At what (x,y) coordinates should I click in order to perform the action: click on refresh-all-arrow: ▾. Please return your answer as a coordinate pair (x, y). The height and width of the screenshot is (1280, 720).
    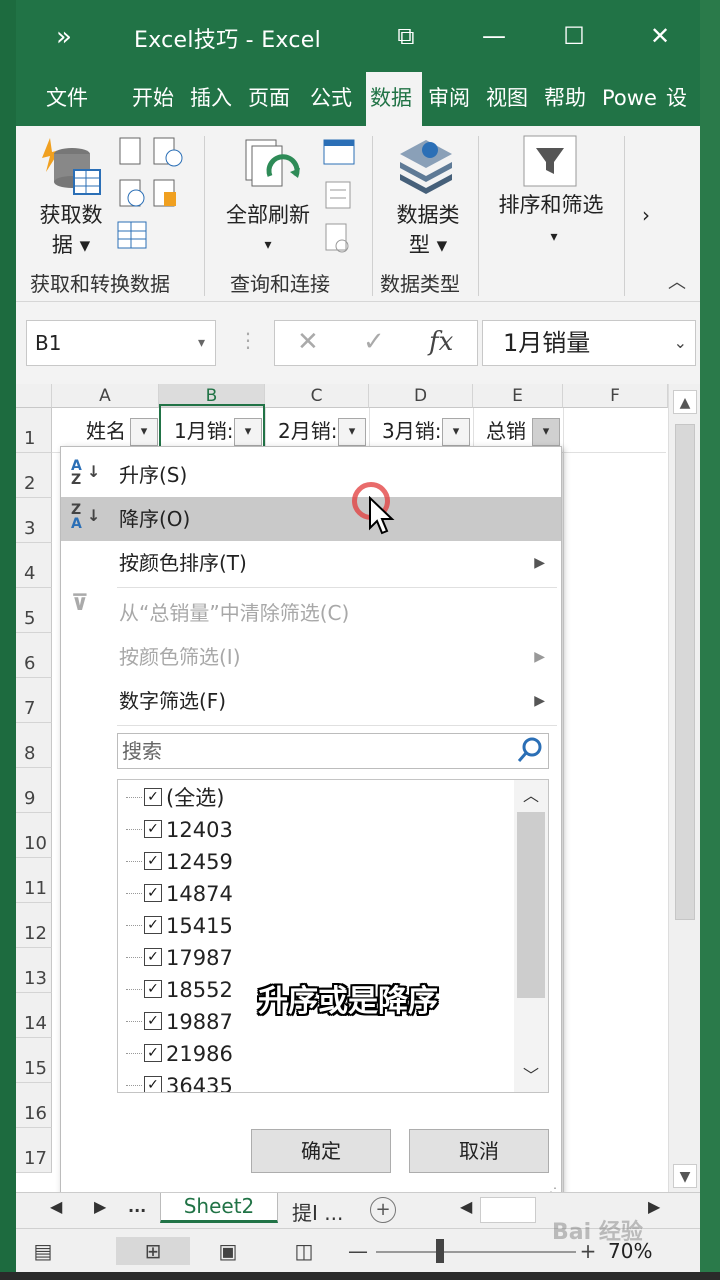
    Looking at the image, I should click on (268, 245).